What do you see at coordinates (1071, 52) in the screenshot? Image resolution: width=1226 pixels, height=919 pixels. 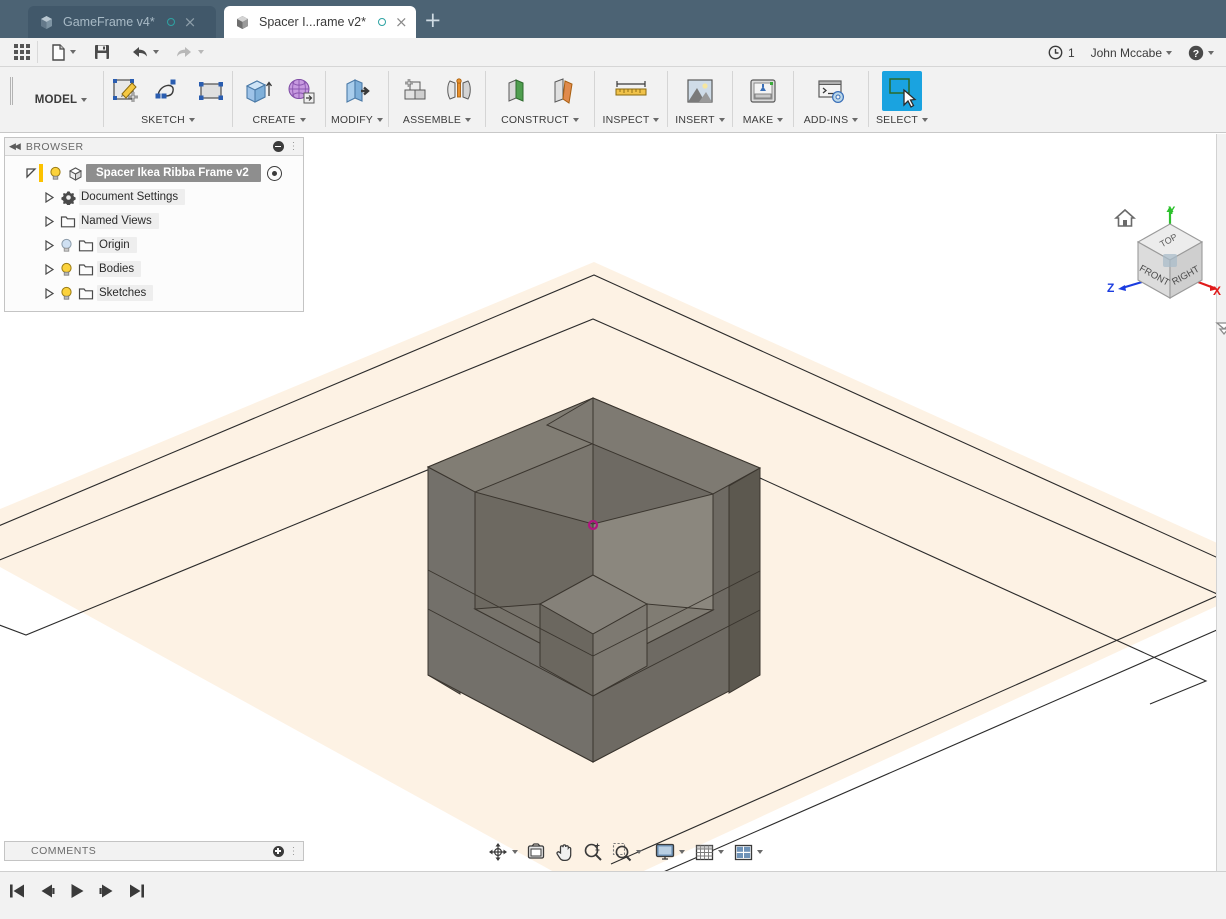 I see `job-status-count: 1` at bounding box center [1071, 52].